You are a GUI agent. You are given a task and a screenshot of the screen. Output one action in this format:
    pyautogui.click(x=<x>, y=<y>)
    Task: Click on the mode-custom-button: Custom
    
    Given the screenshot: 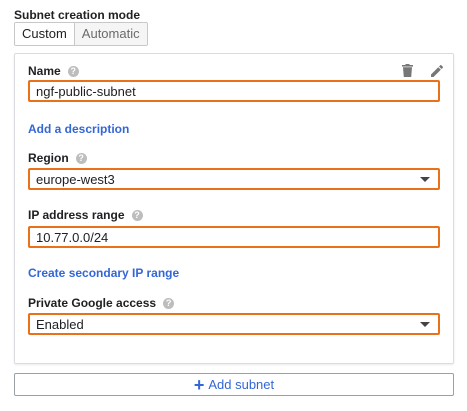 What is the action you would take?
    pyautogui.click(x=45, y=34)
    